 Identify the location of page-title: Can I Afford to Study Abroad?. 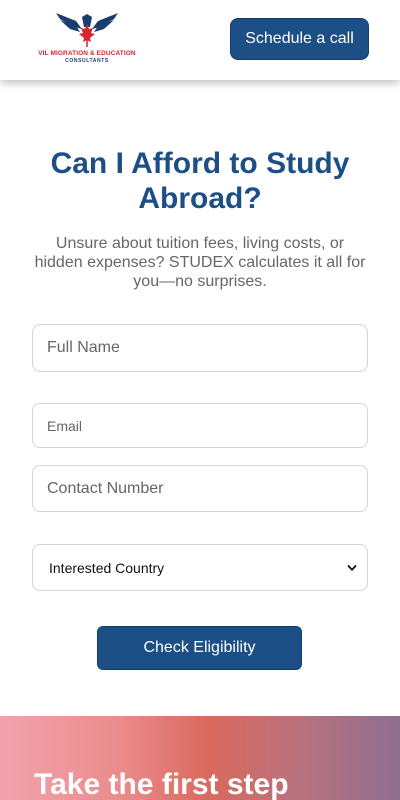
(200, 181).